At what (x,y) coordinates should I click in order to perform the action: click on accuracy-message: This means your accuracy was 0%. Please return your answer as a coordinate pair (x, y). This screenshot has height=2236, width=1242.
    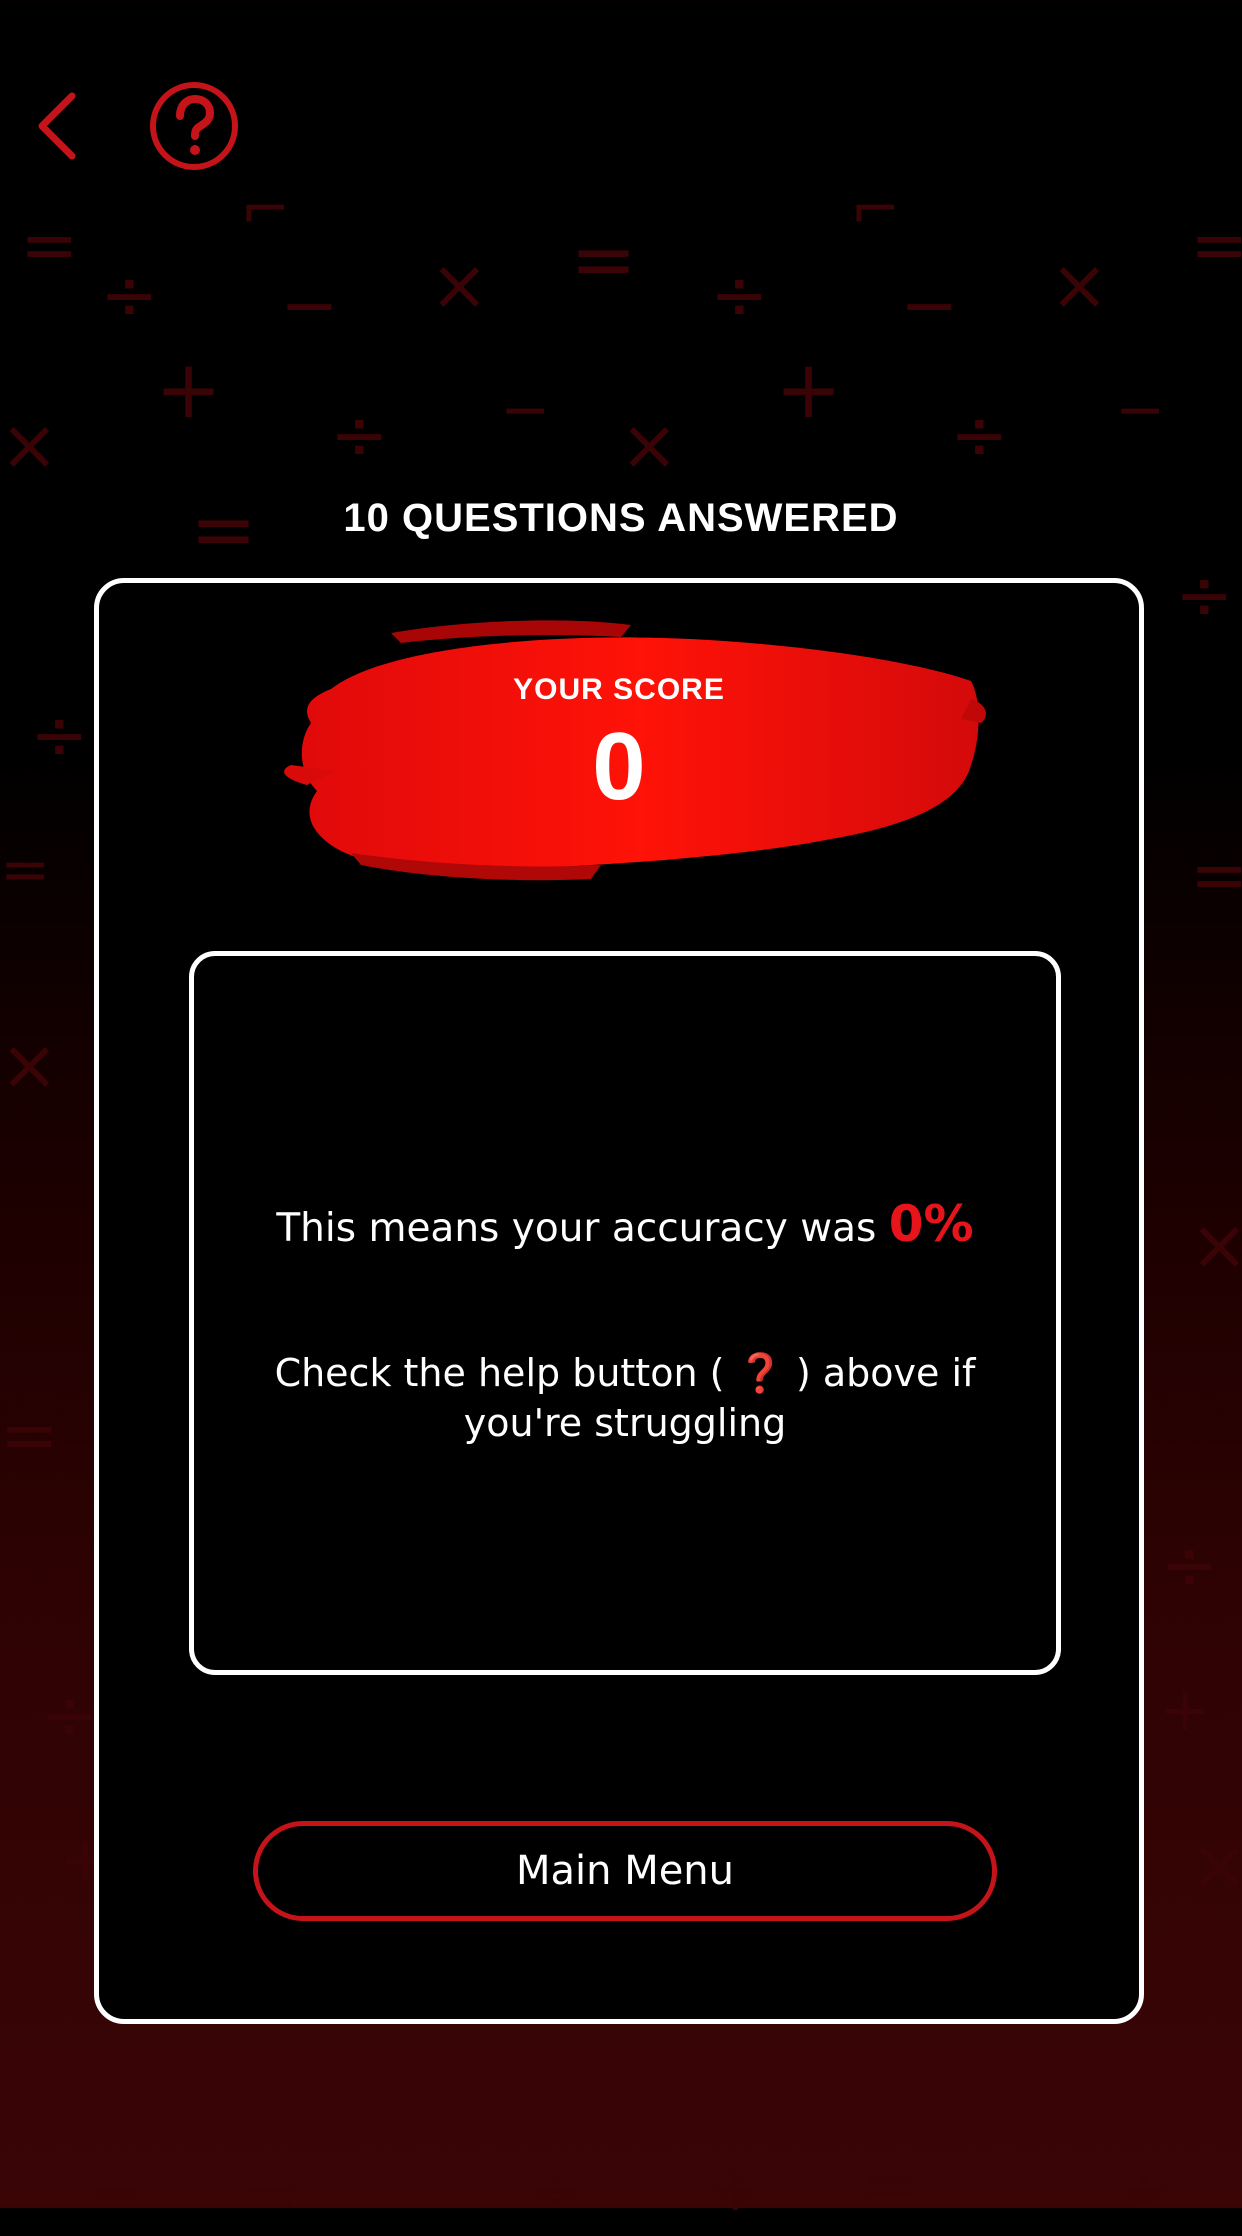
    Looking at the image, I should click on (625, 1226).